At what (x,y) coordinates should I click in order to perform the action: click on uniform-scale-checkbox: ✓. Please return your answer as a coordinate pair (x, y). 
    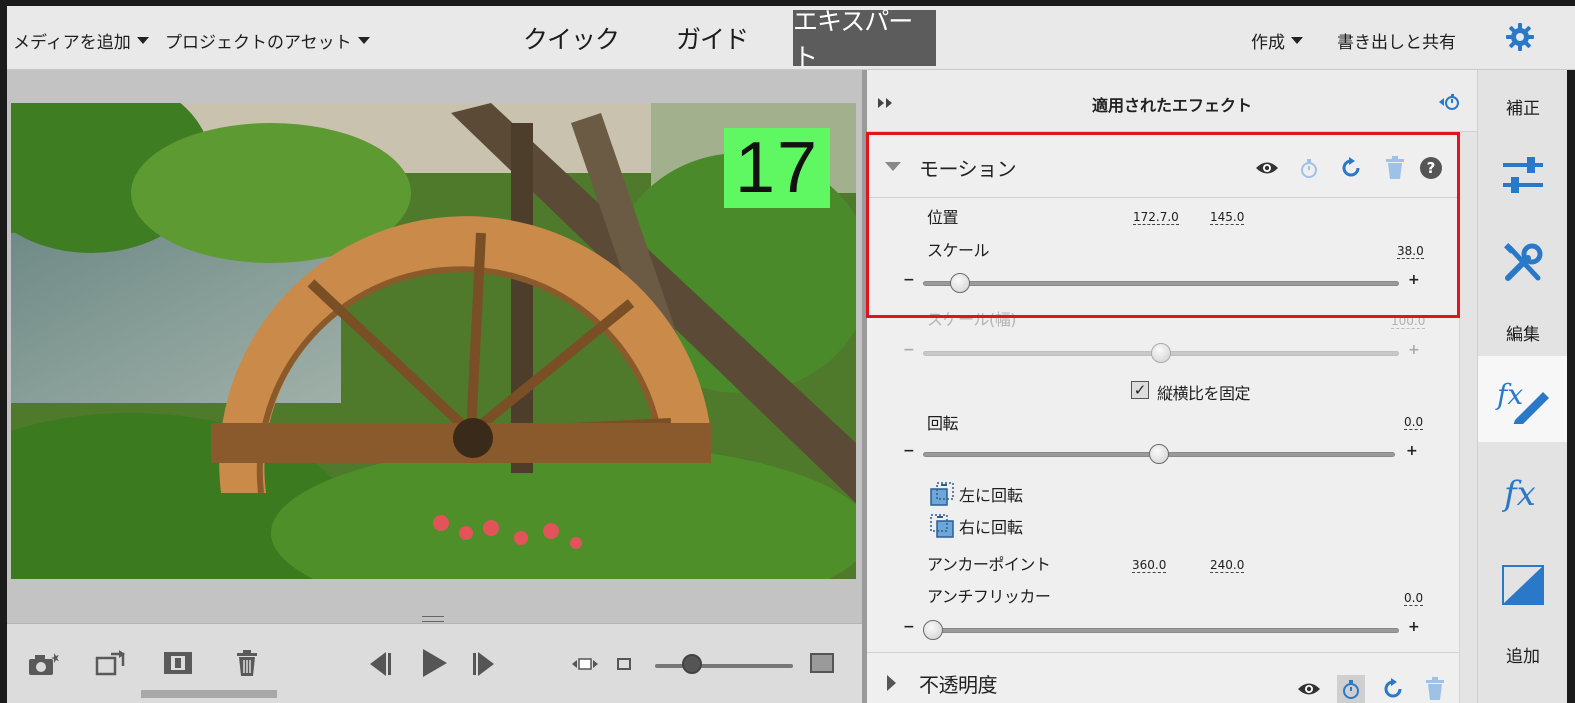
    Looking at the image, I should click on (1140, 390).